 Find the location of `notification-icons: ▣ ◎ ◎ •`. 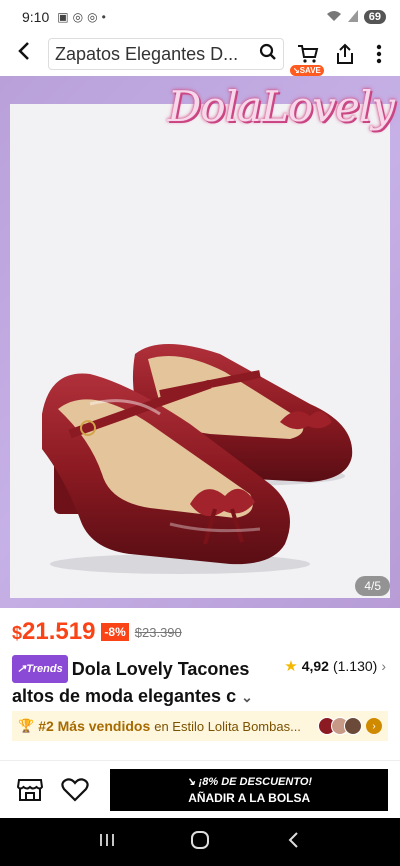

notification-icons: ▣ ◎ ◎ • is located at coordinates (81, 17).